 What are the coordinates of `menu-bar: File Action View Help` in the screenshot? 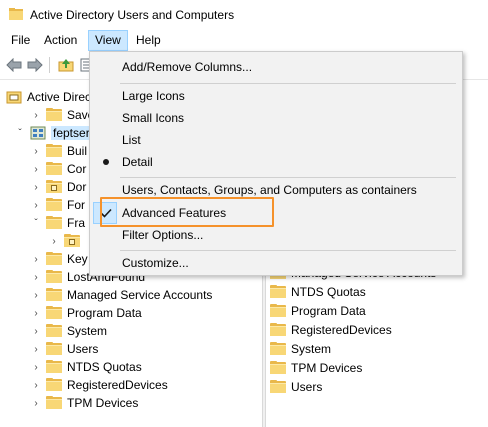 It's located at (244, 40).